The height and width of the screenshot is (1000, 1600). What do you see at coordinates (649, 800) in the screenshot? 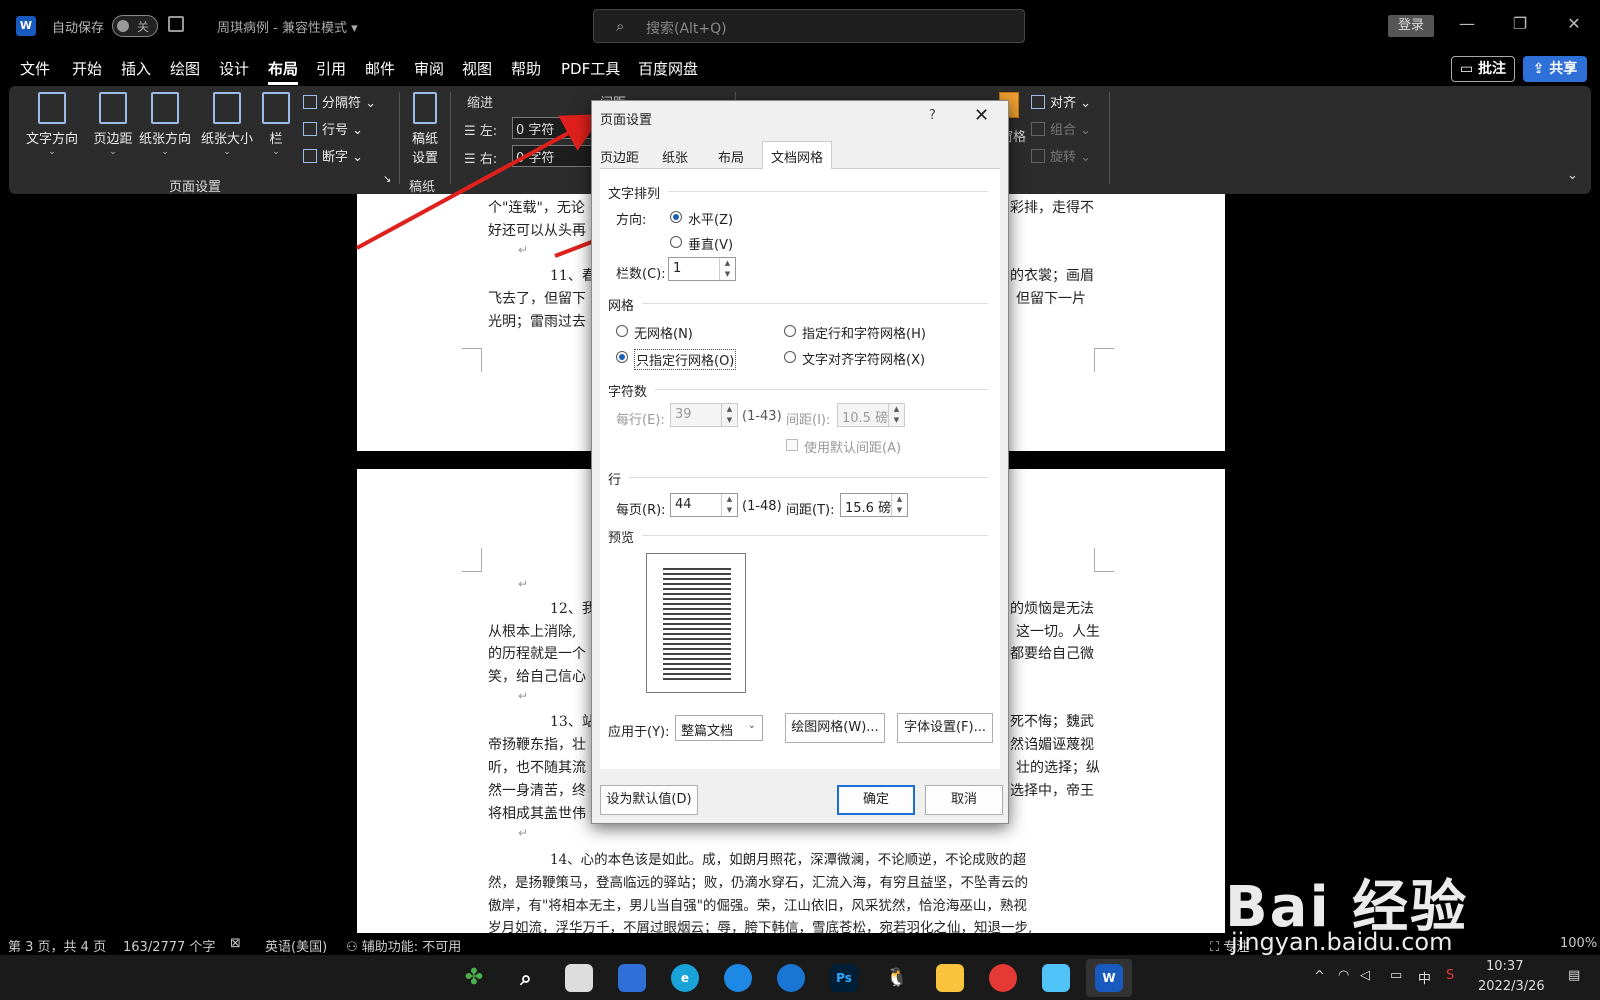
I see `set-default-button: 设为默认值(D)` at bounding box center [649, 800].